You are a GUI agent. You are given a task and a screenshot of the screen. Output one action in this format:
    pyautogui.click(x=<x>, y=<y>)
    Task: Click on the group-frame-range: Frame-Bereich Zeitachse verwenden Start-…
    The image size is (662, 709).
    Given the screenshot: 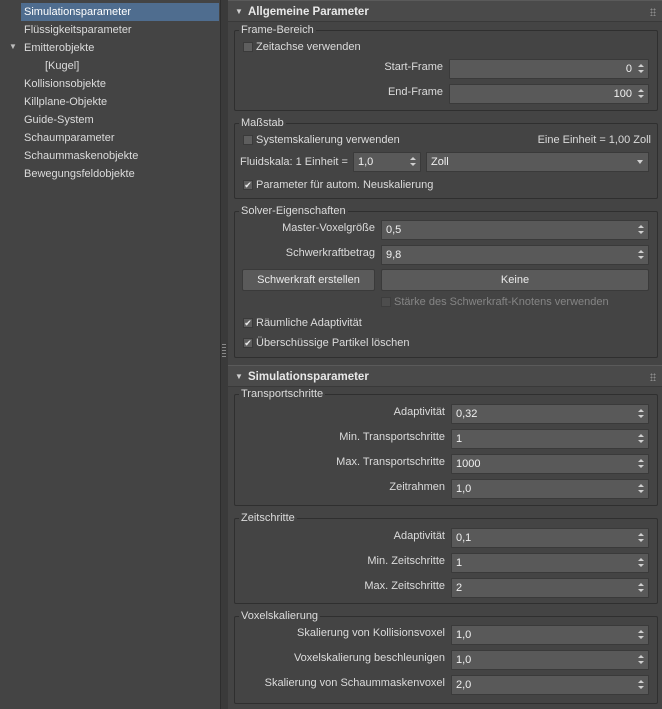 What is the action you would take?
    pyautogui.click(x=446, y=67)
    